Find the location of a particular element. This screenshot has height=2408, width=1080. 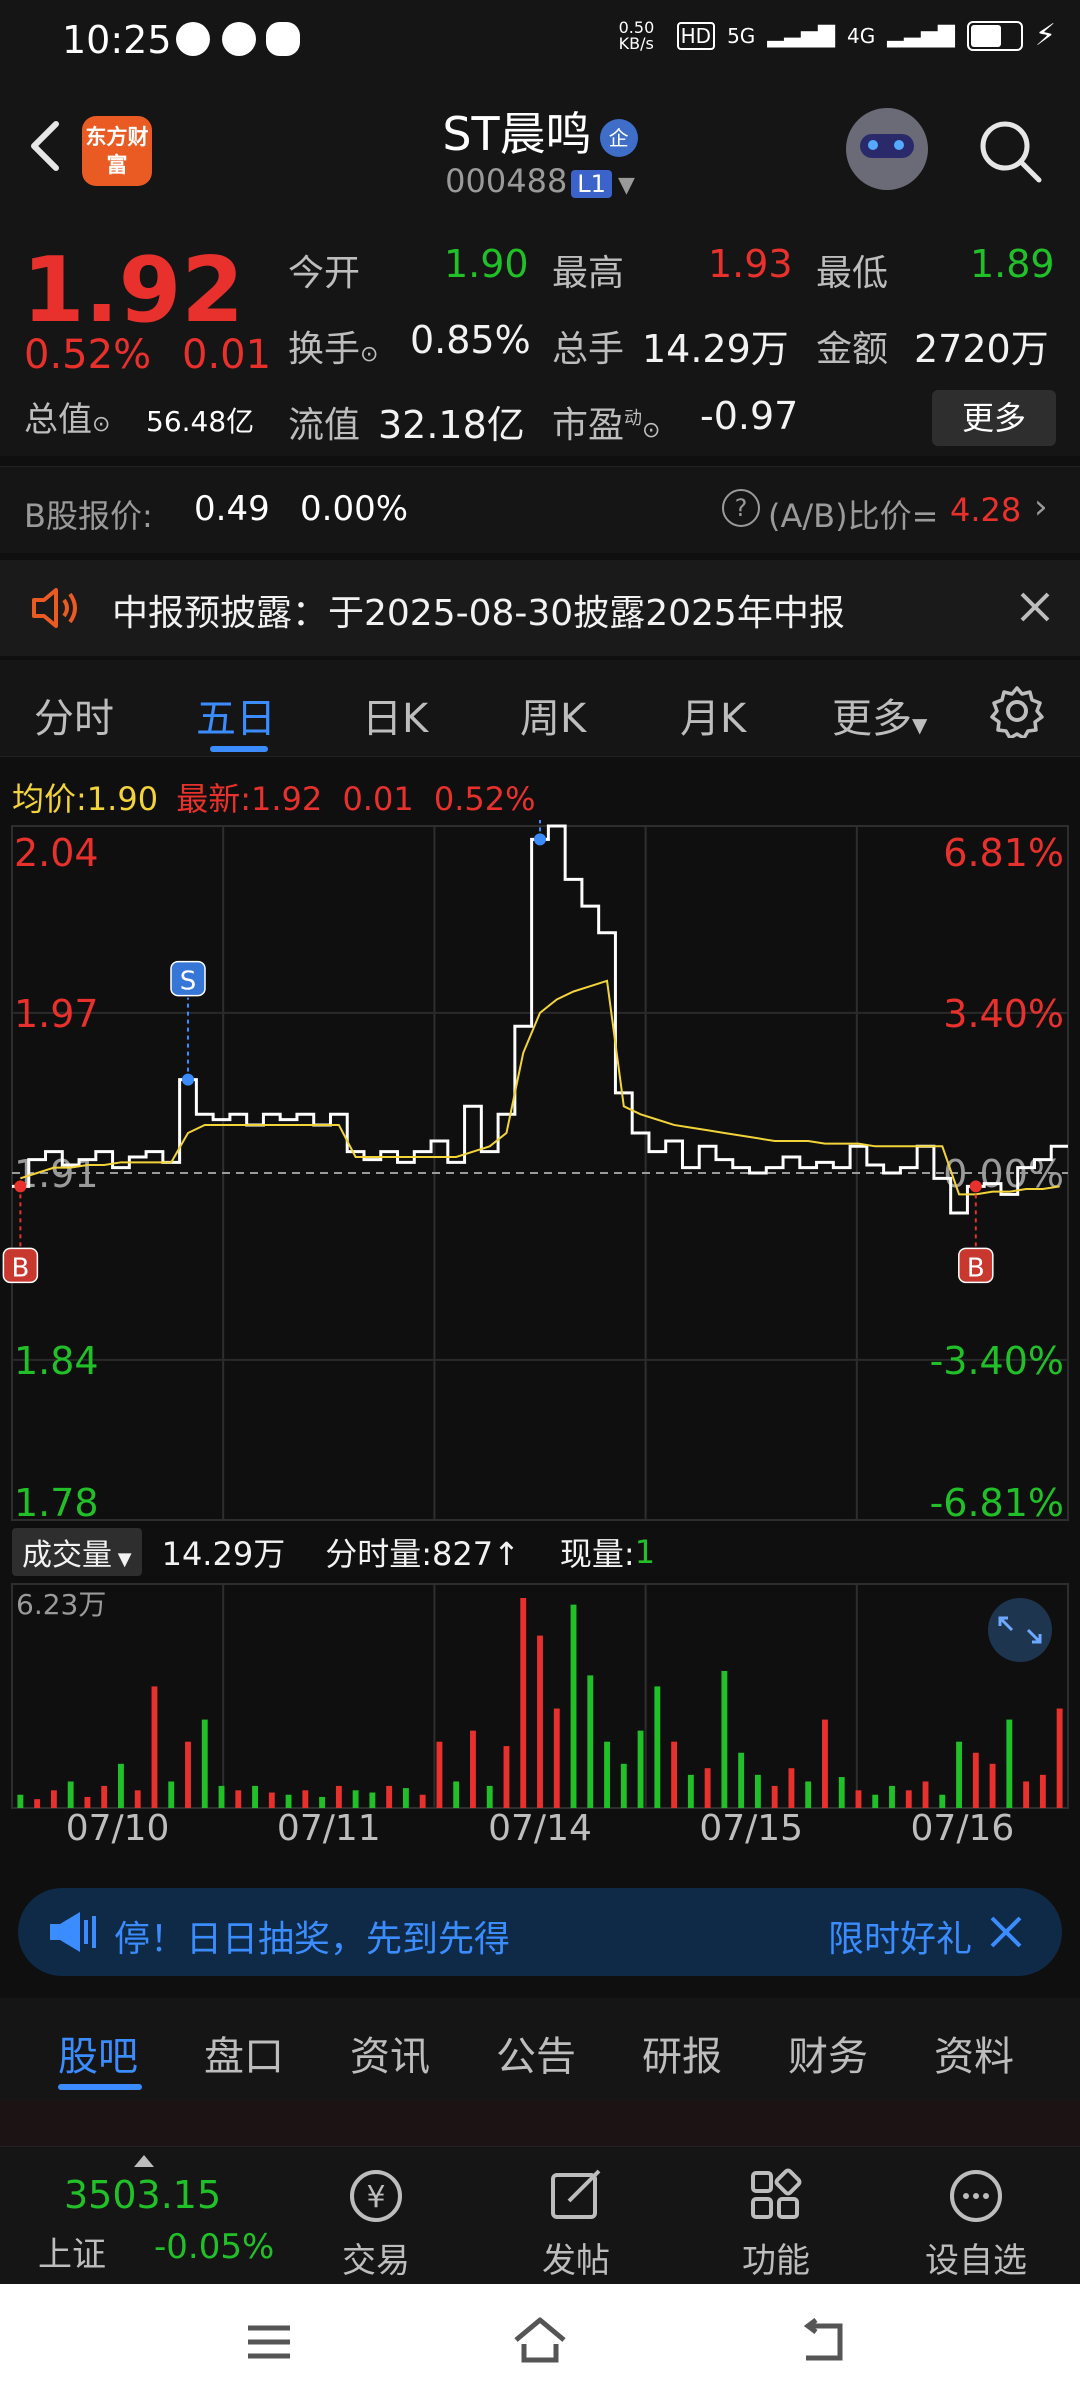

charging-icon: ⚡ is located at coordinates (1045, 35).